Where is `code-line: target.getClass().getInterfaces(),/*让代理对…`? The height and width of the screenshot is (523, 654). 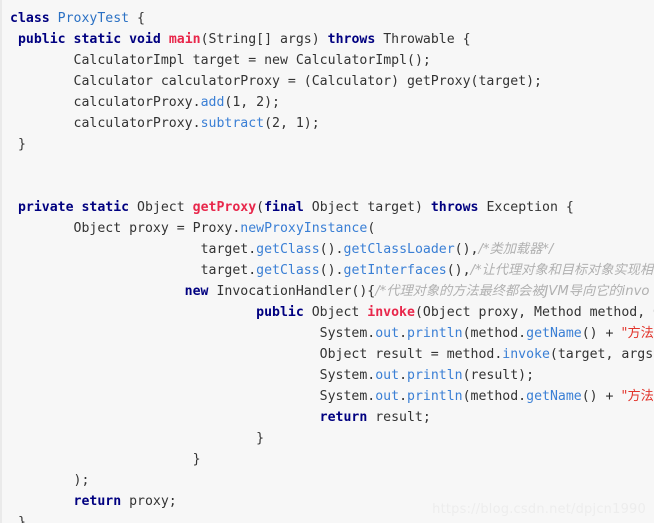
code-line: target.getClass().getInterfaces(),/*让代理对… is located at coordinates (327, 270).